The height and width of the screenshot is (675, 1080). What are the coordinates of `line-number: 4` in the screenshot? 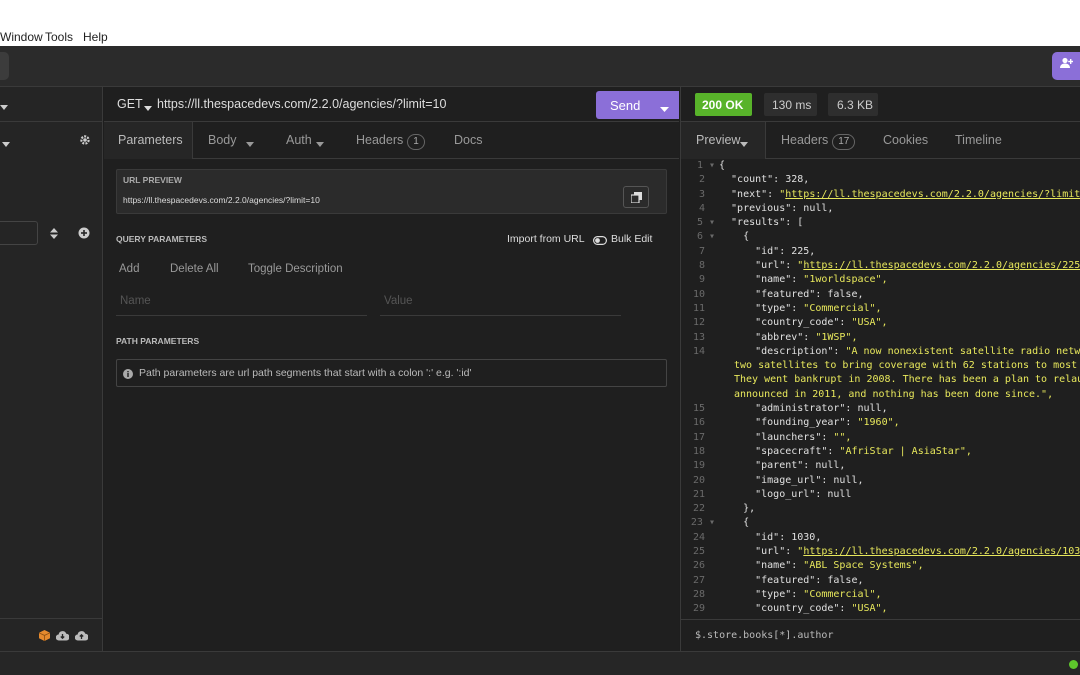 It's located at (701, 208).